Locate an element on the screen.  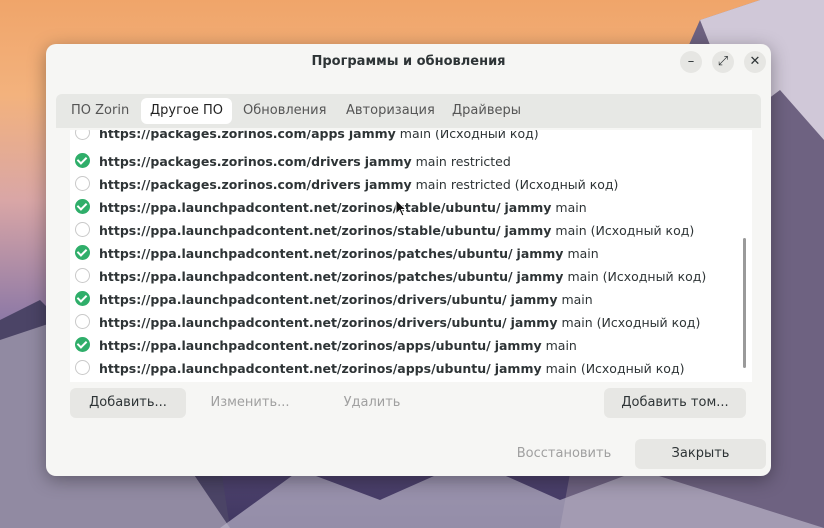
list-scrollbar is located at coordinates (744, 303).